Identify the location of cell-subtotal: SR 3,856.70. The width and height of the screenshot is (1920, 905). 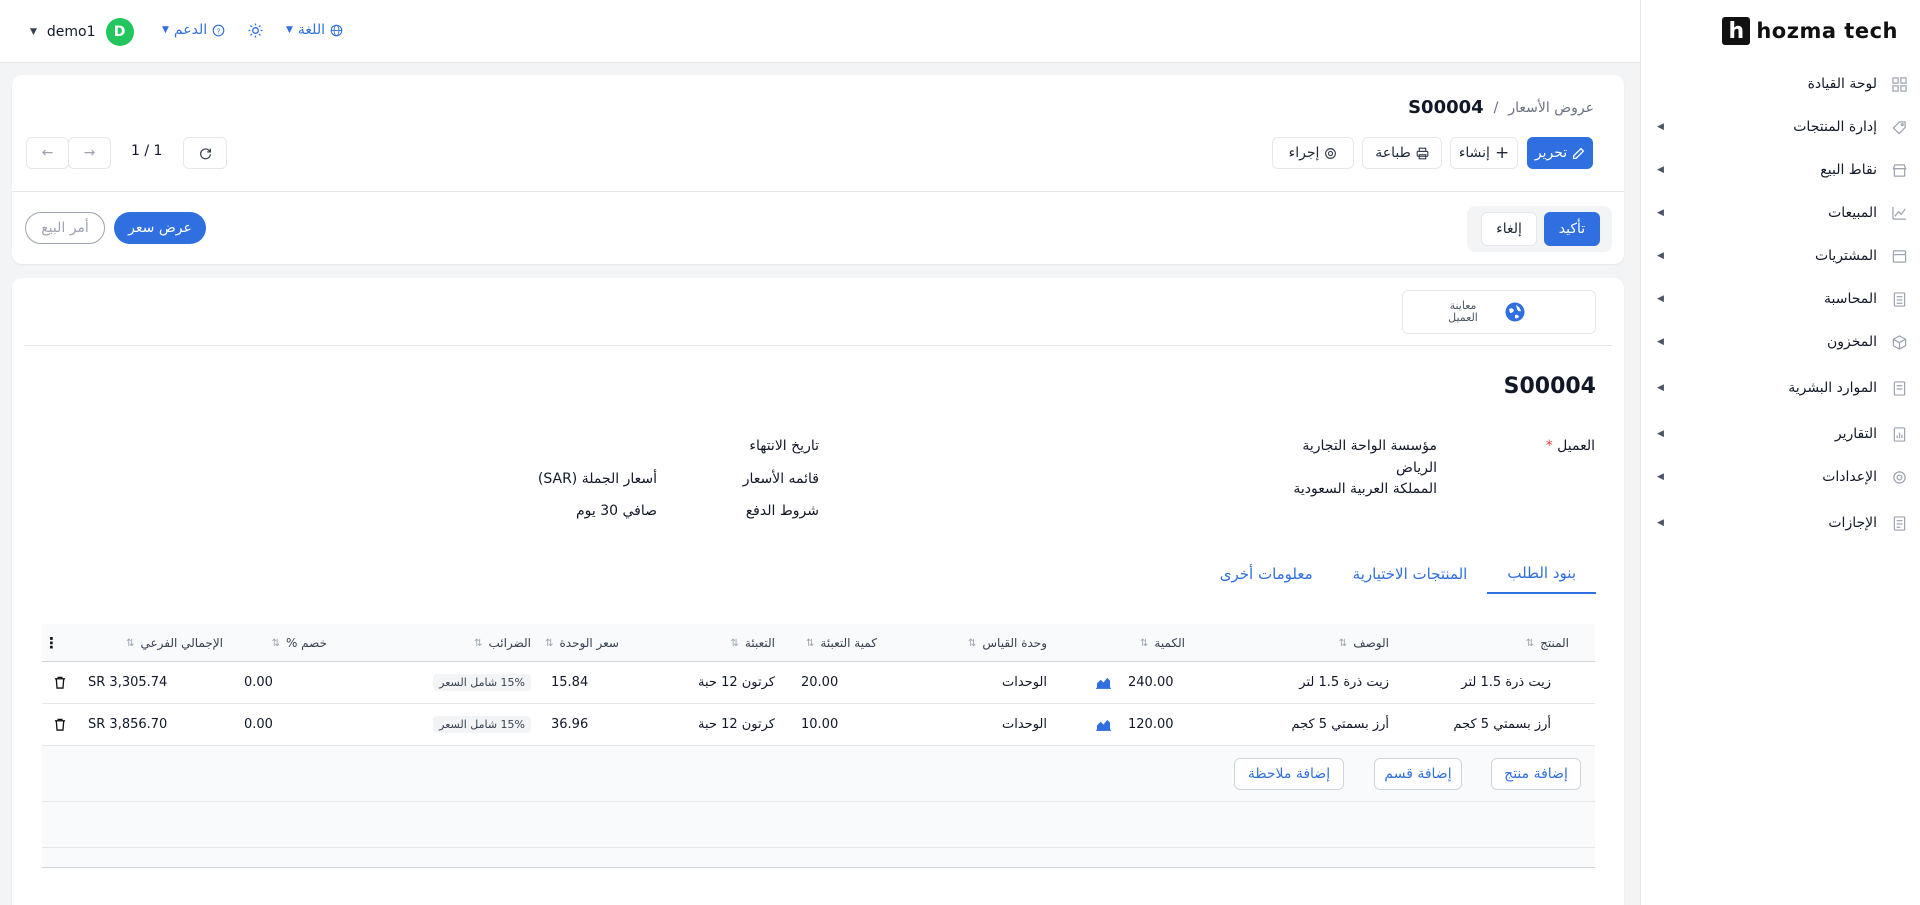
(128, 724).